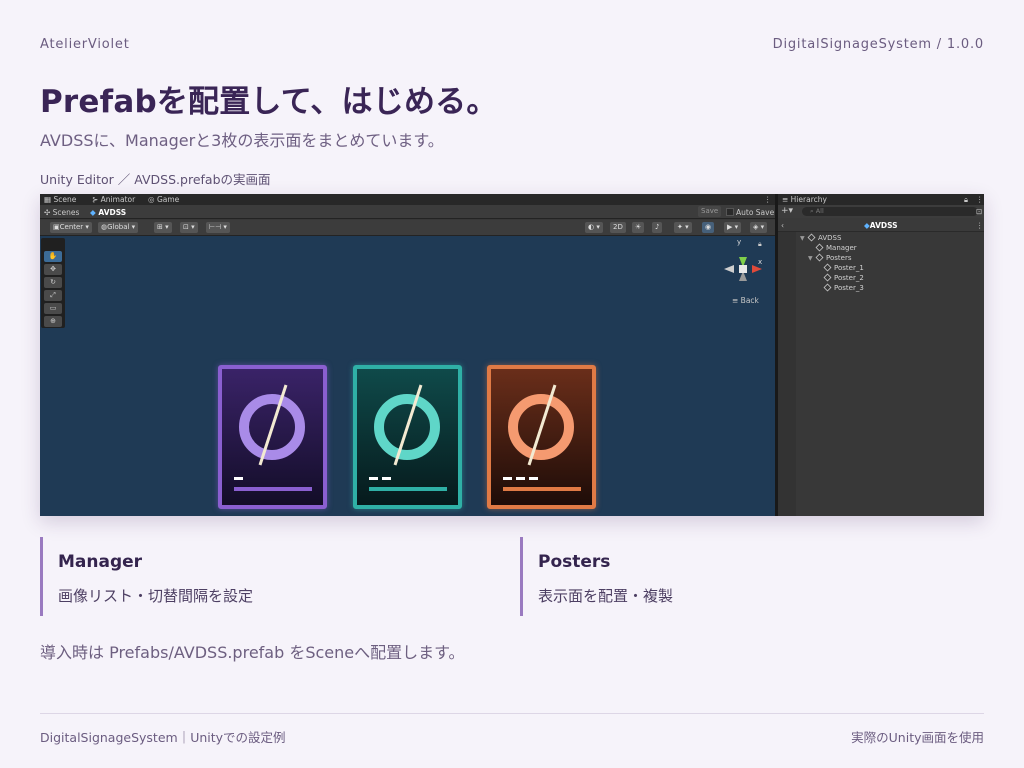 Image resolution: width=1024 pixels, height=768 pixels. I want to click on visibility-icon: ◉, so click(708, 227).